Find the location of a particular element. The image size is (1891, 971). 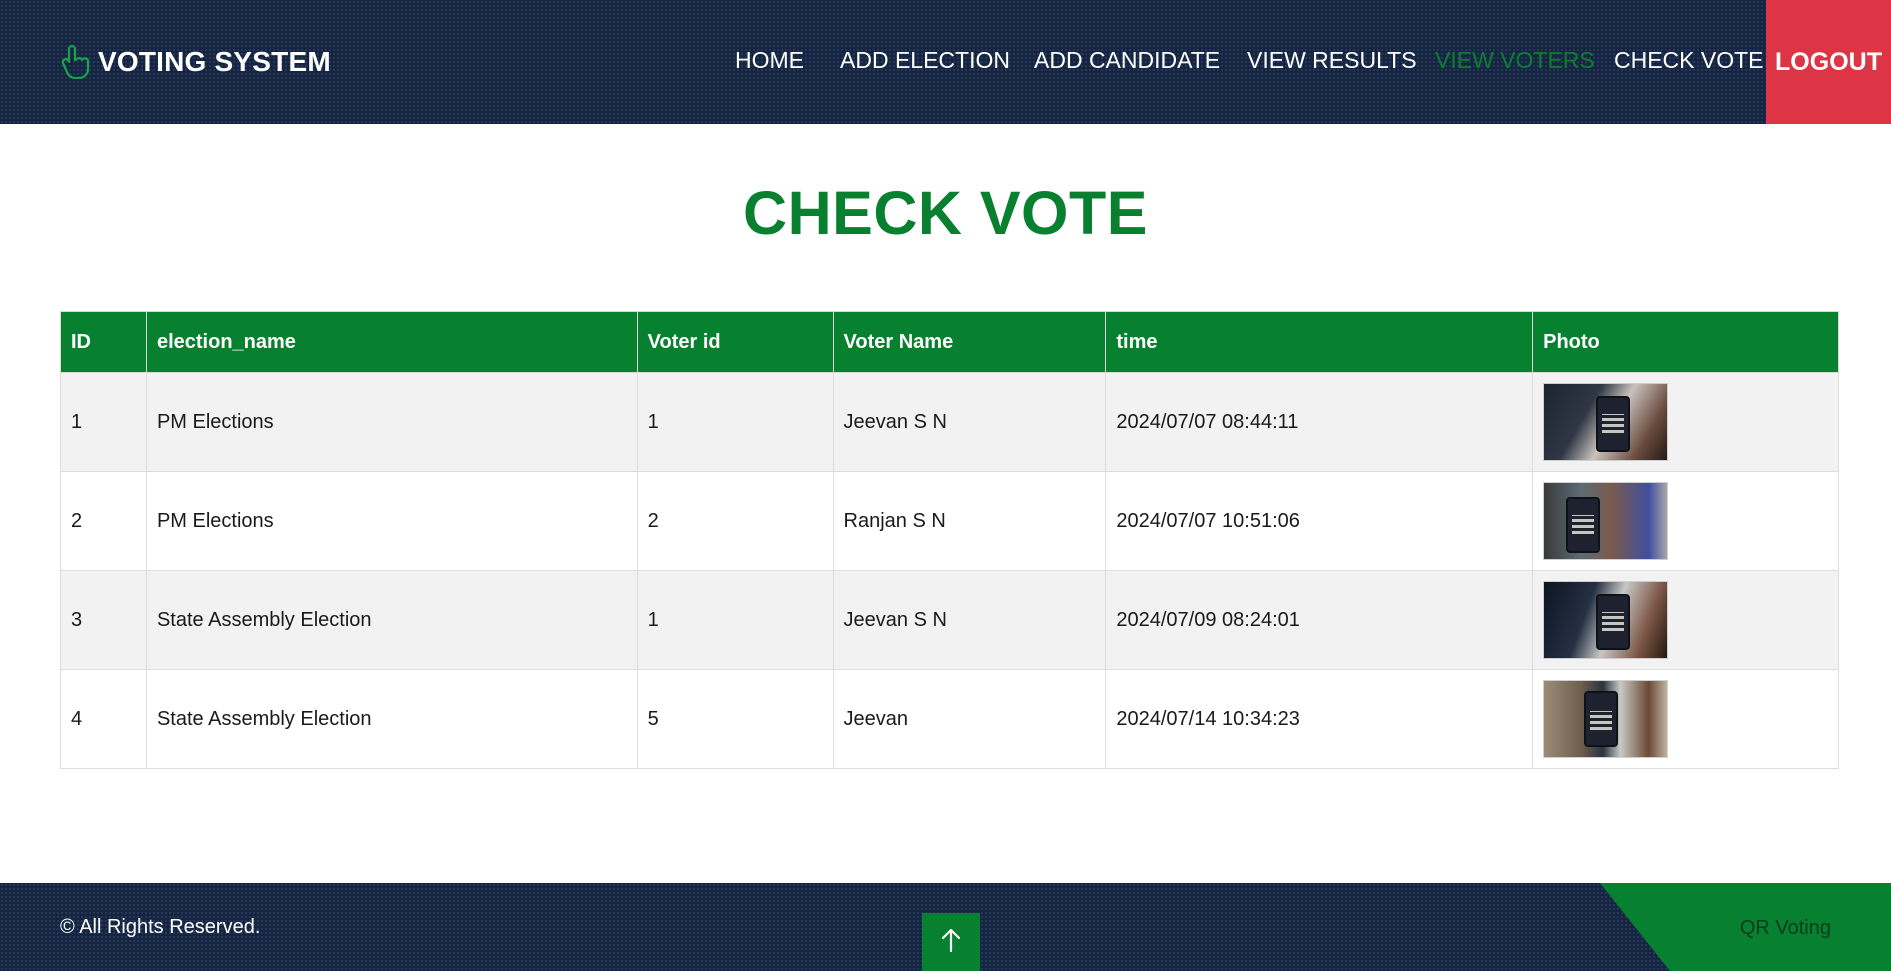

nav-view-results: VIEW RESULTS is located at coordinates (1332, 60).